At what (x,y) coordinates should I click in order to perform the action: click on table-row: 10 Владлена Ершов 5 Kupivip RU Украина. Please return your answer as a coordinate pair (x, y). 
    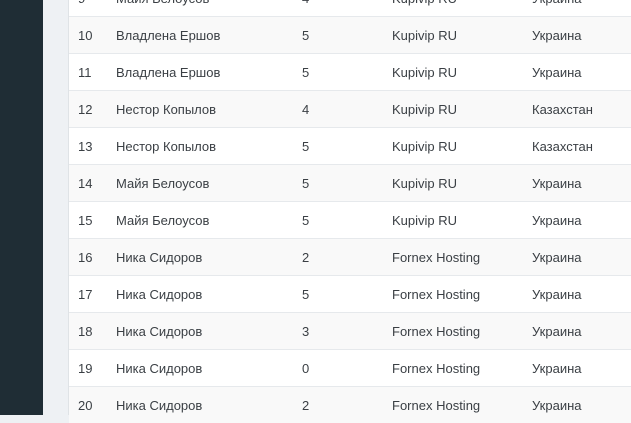
    Looking at the image, I should click on (350, 35).